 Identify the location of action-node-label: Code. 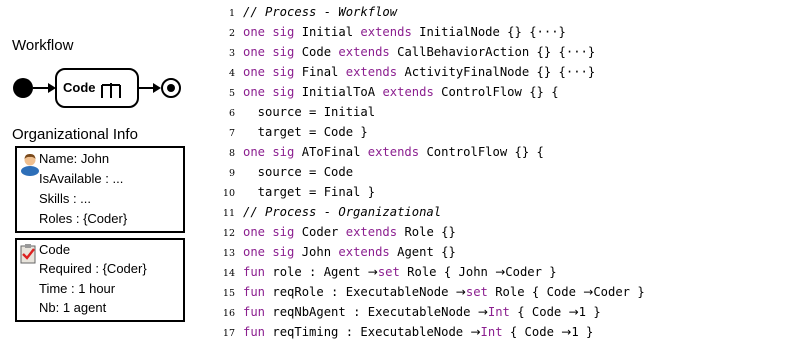
(79, 87).